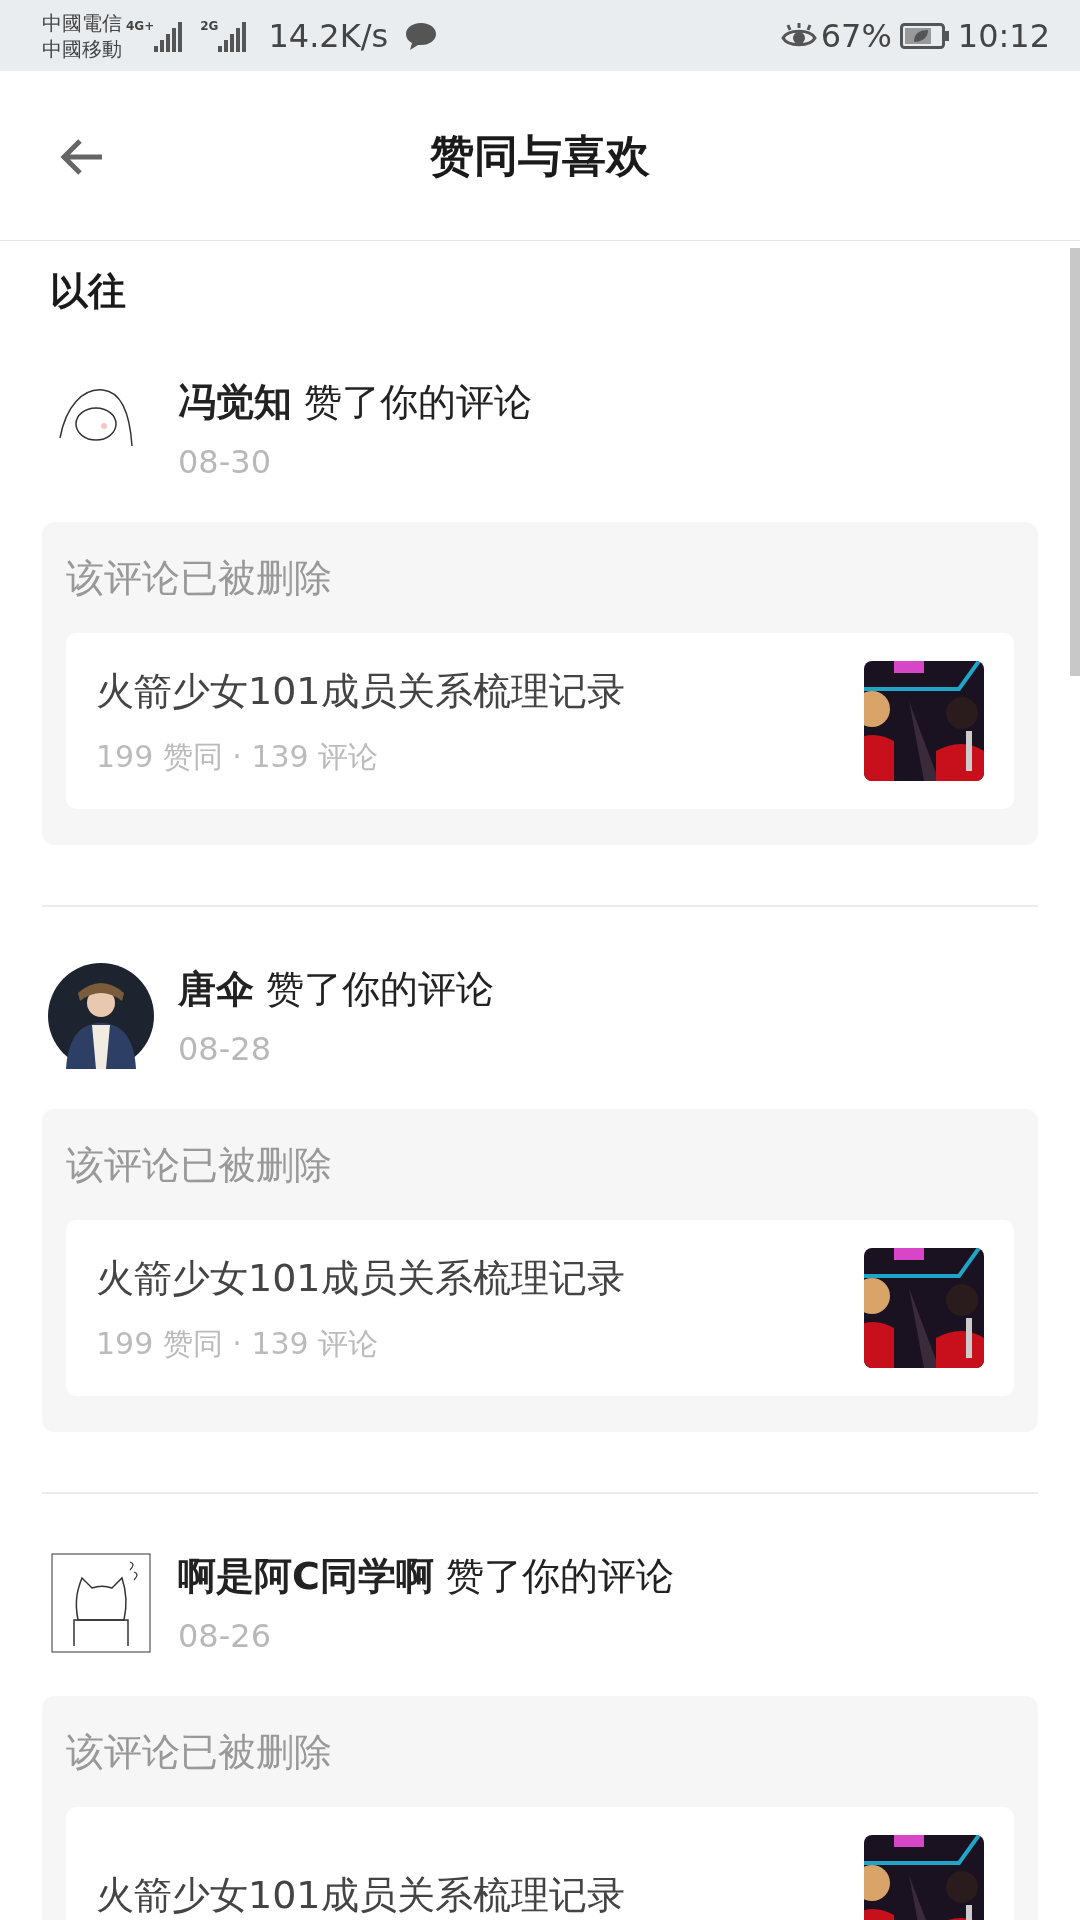 The height and width of the screenshot is (1920, 1080). What do you see at coordinates (1003, 36) in the screenshot?
I see `clock: 10:12` at bounding box center [1003, 36].